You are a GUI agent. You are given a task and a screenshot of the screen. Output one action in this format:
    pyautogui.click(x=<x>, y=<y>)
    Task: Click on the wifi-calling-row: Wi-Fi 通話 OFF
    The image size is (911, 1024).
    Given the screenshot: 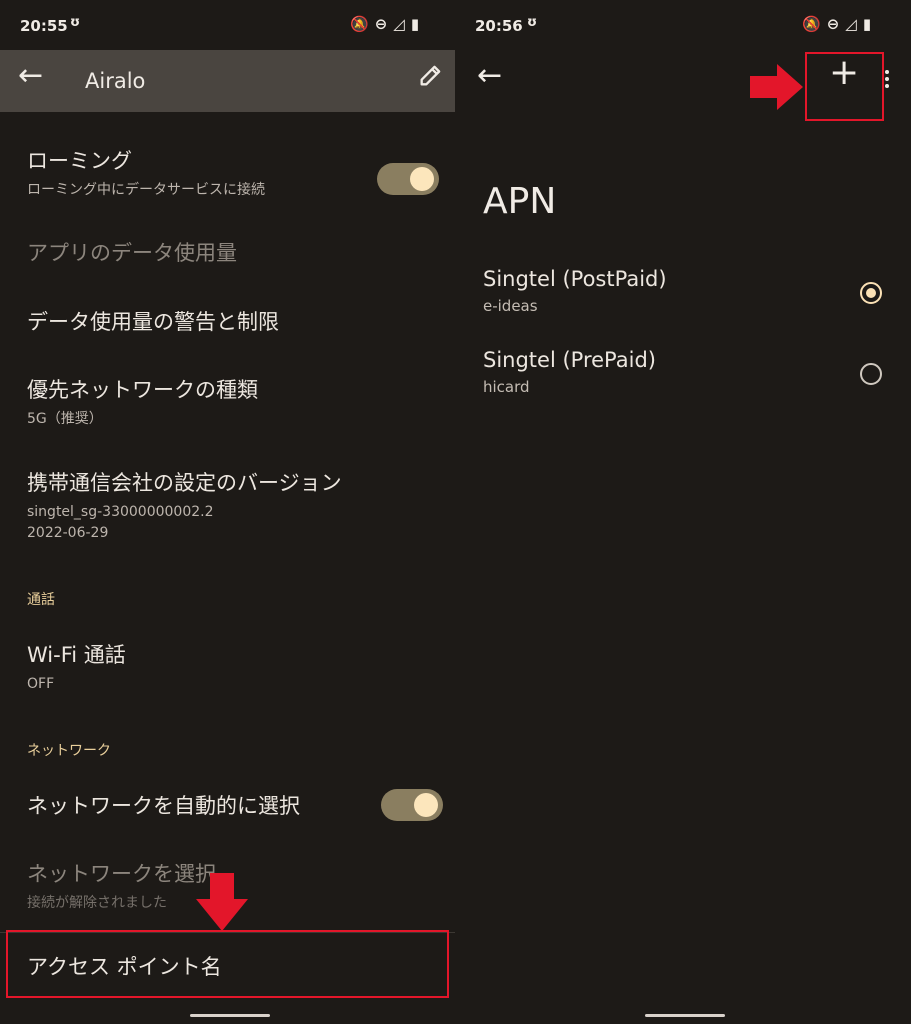 What is the action you would take?
    pyautogui.click(x=241, y=667)
    